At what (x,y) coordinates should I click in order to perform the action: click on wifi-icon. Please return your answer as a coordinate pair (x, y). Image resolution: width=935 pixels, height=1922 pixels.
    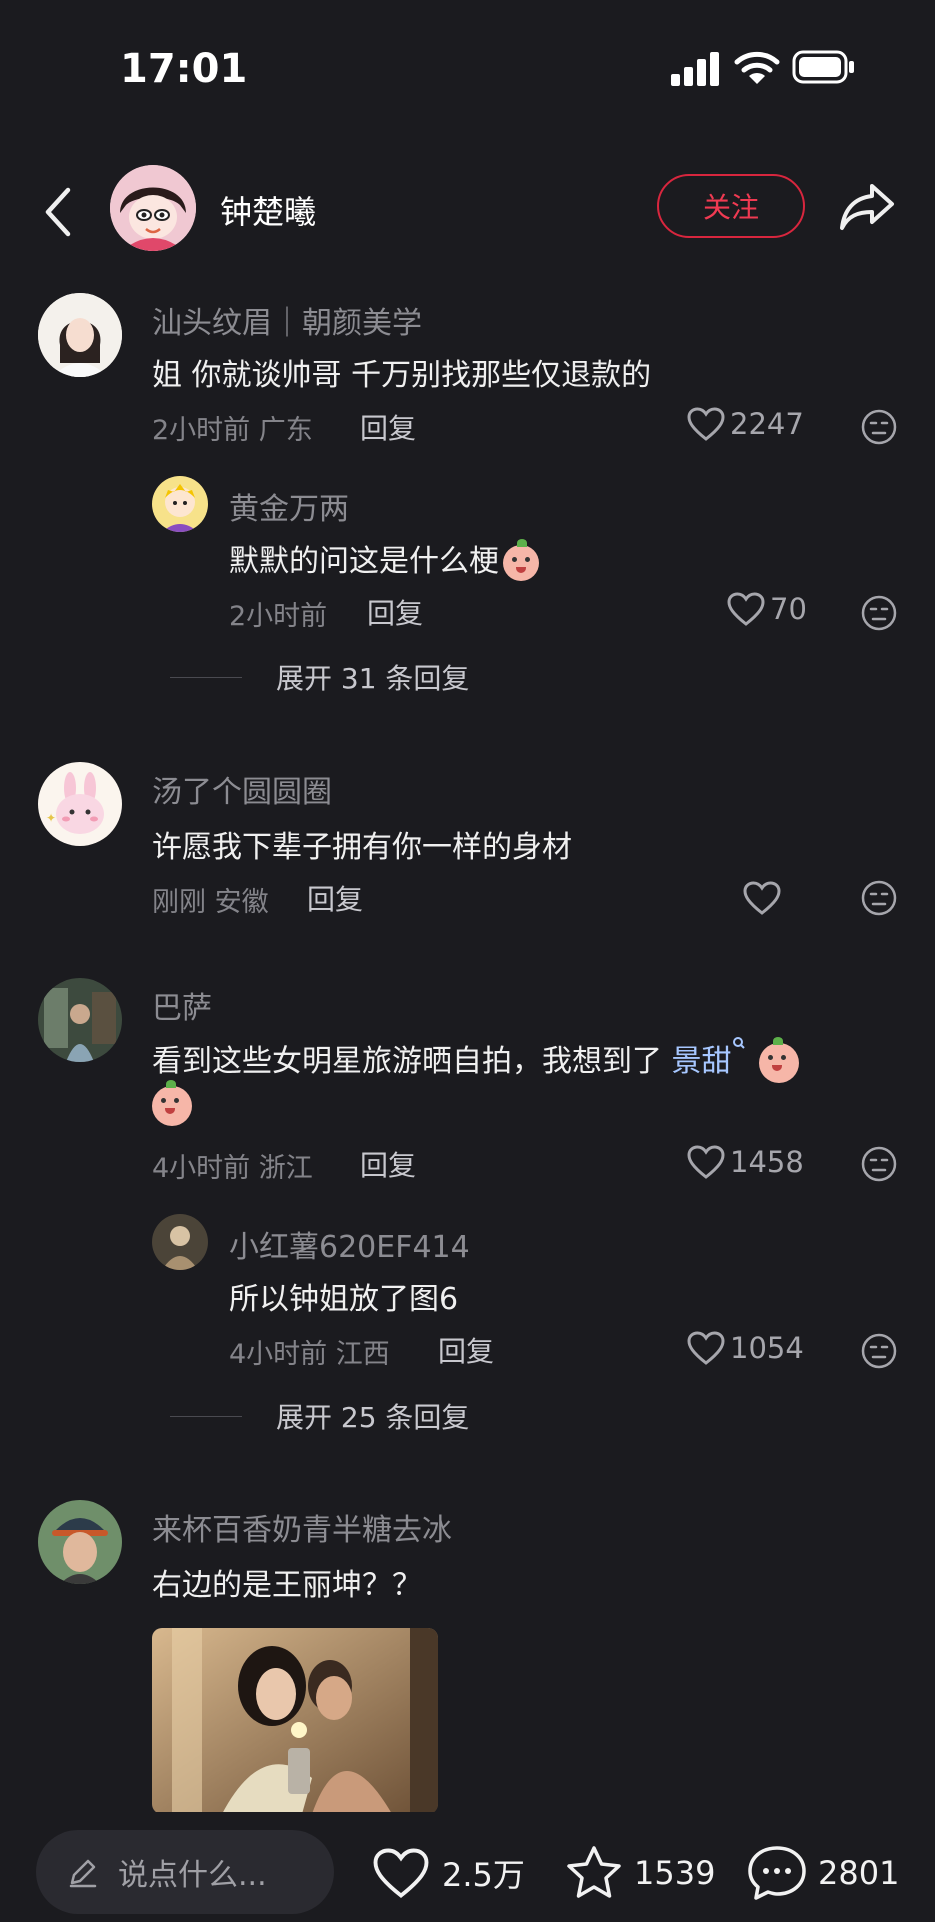
    Looking at the image, I should click on (757, 67).